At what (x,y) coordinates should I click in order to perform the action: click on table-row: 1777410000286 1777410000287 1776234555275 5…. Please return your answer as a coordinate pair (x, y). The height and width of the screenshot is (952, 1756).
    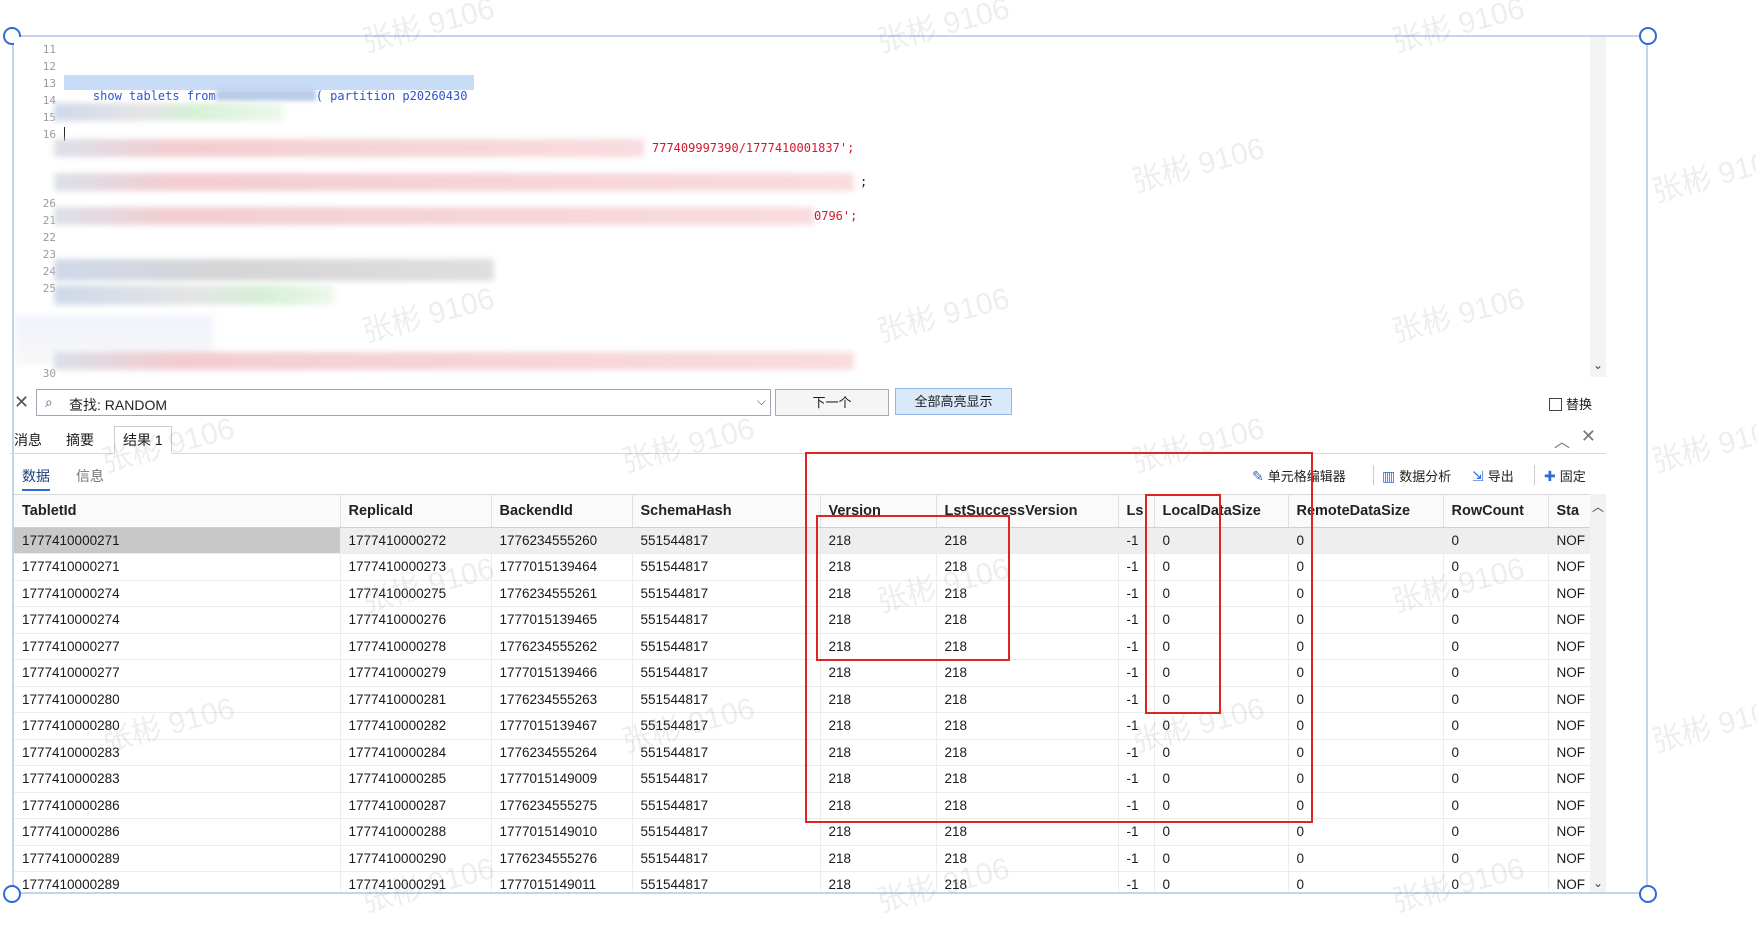
    Looking at the image, I should click on (802, 805).